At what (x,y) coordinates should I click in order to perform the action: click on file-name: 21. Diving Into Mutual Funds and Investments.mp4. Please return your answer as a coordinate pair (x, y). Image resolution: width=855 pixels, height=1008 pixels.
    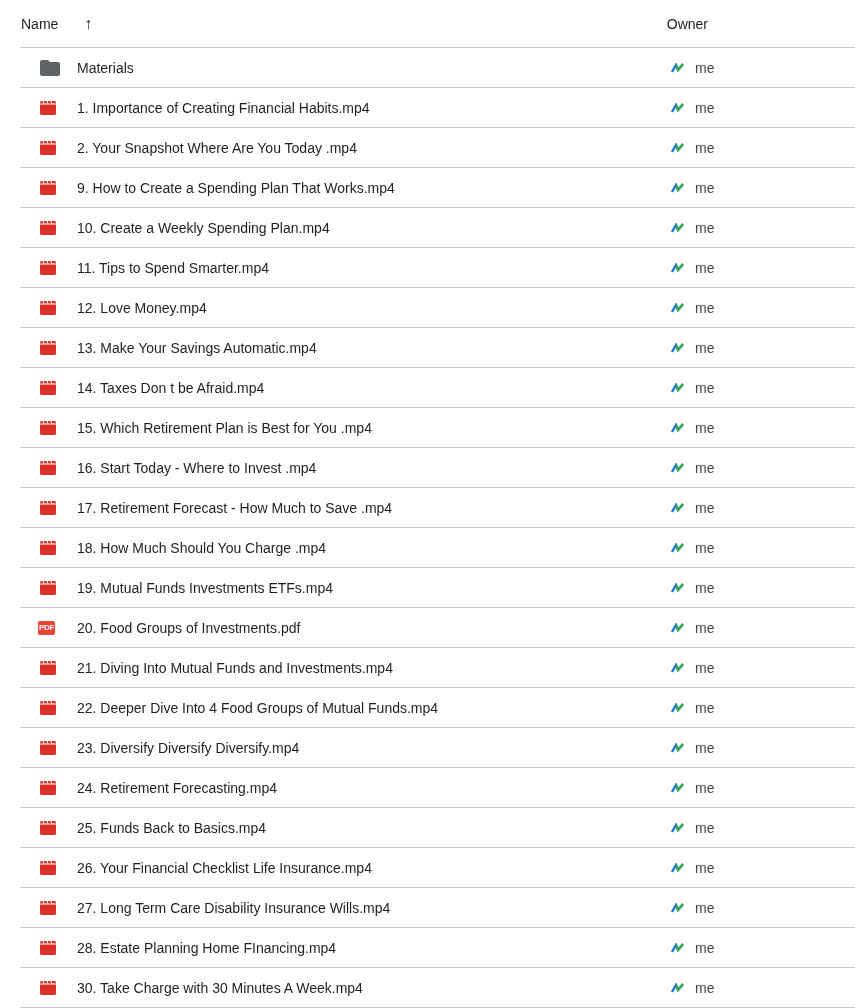
    Looking at the image, I should click on (235, 667).